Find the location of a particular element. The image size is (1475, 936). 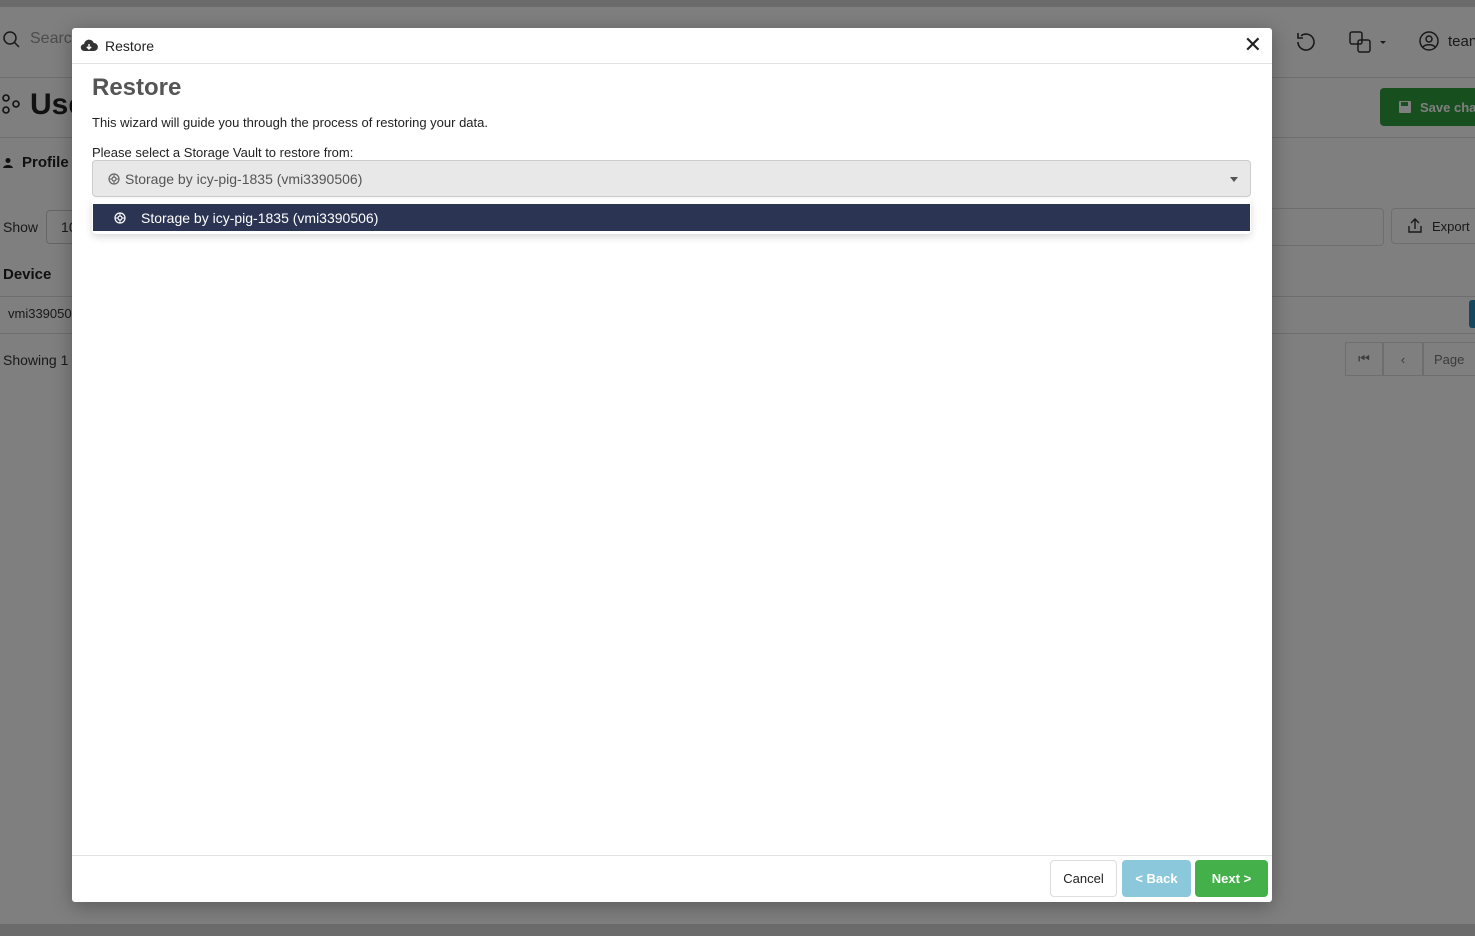

vault-dropdown-list: Storage by icy-pig-1835 (vmi3390506) is located at coordinates (671, 216).